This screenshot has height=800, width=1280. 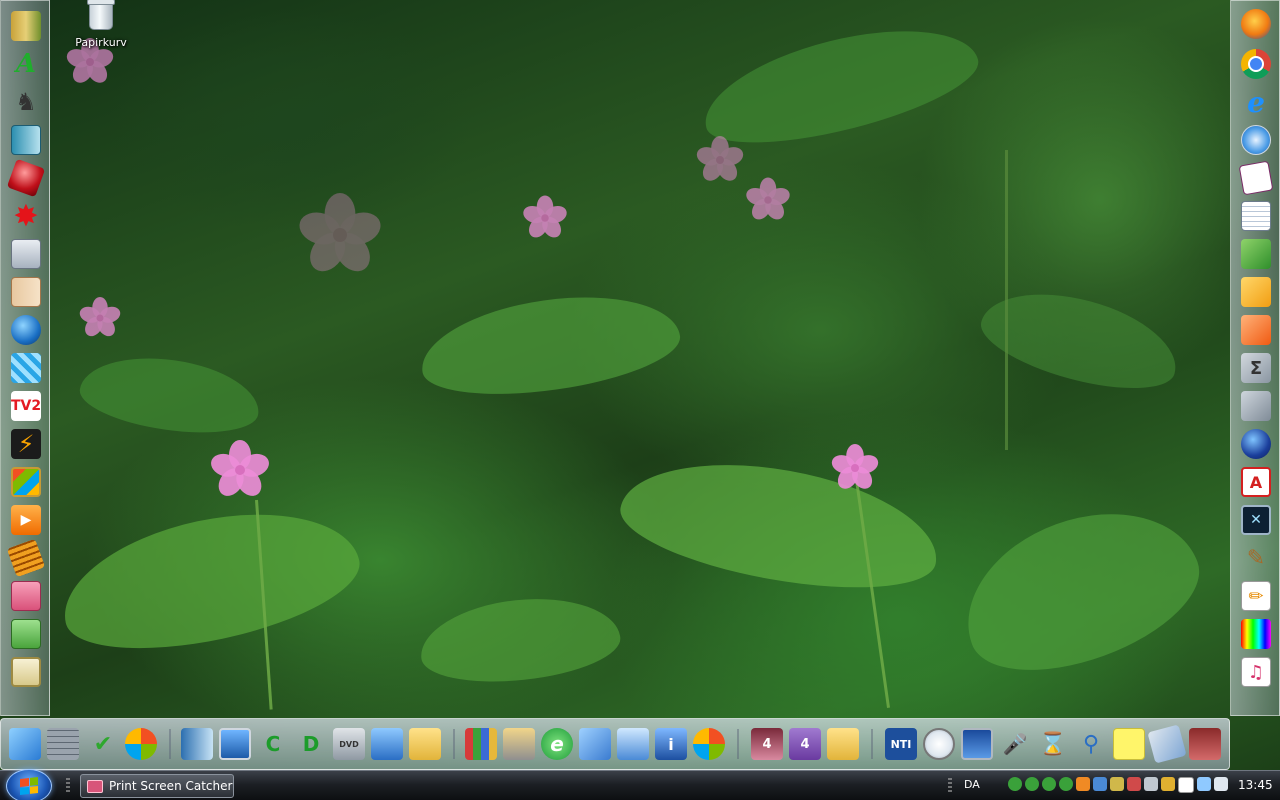 I want to click on recycle-bin-icon, so click(x=101, y=15).